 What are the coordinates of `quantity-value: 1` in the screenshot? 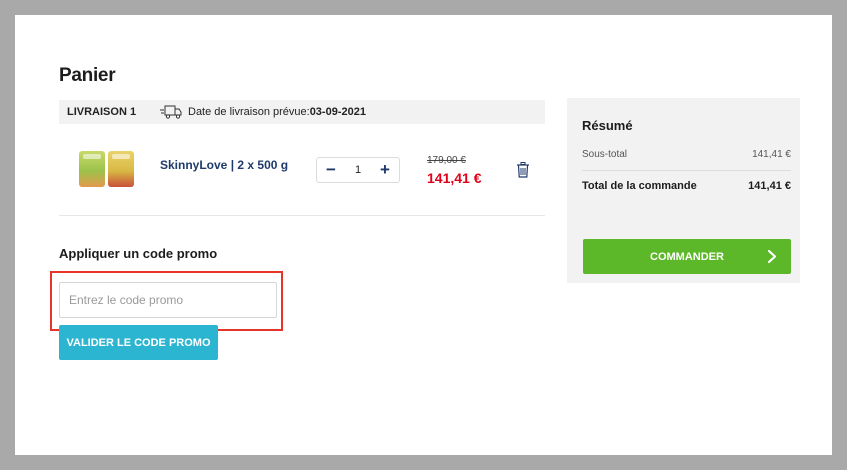 It's located at (358, 170).